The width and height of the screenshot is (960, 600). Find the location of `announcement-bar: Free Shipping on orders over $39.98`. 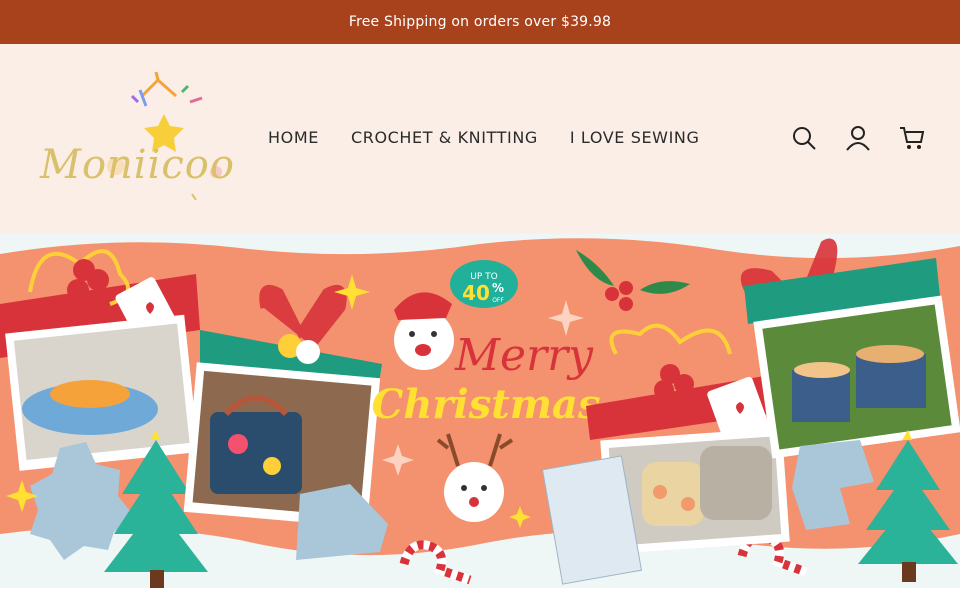

announcement-bar: Free Shipping on orders over $39.98 is located at coordinates (480, 22).